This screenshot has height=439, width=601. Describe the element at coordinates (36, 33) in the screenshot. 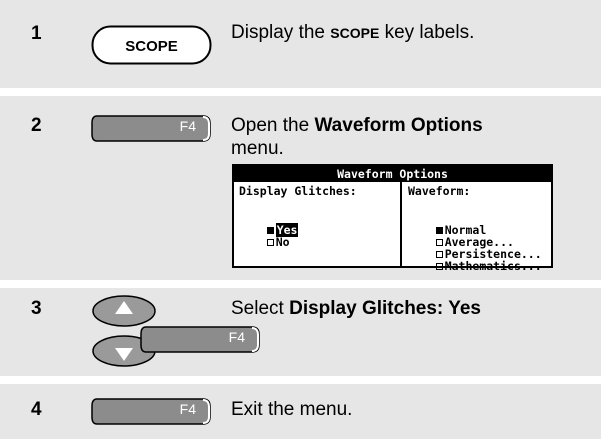

I see `step-number: 1` at that location.